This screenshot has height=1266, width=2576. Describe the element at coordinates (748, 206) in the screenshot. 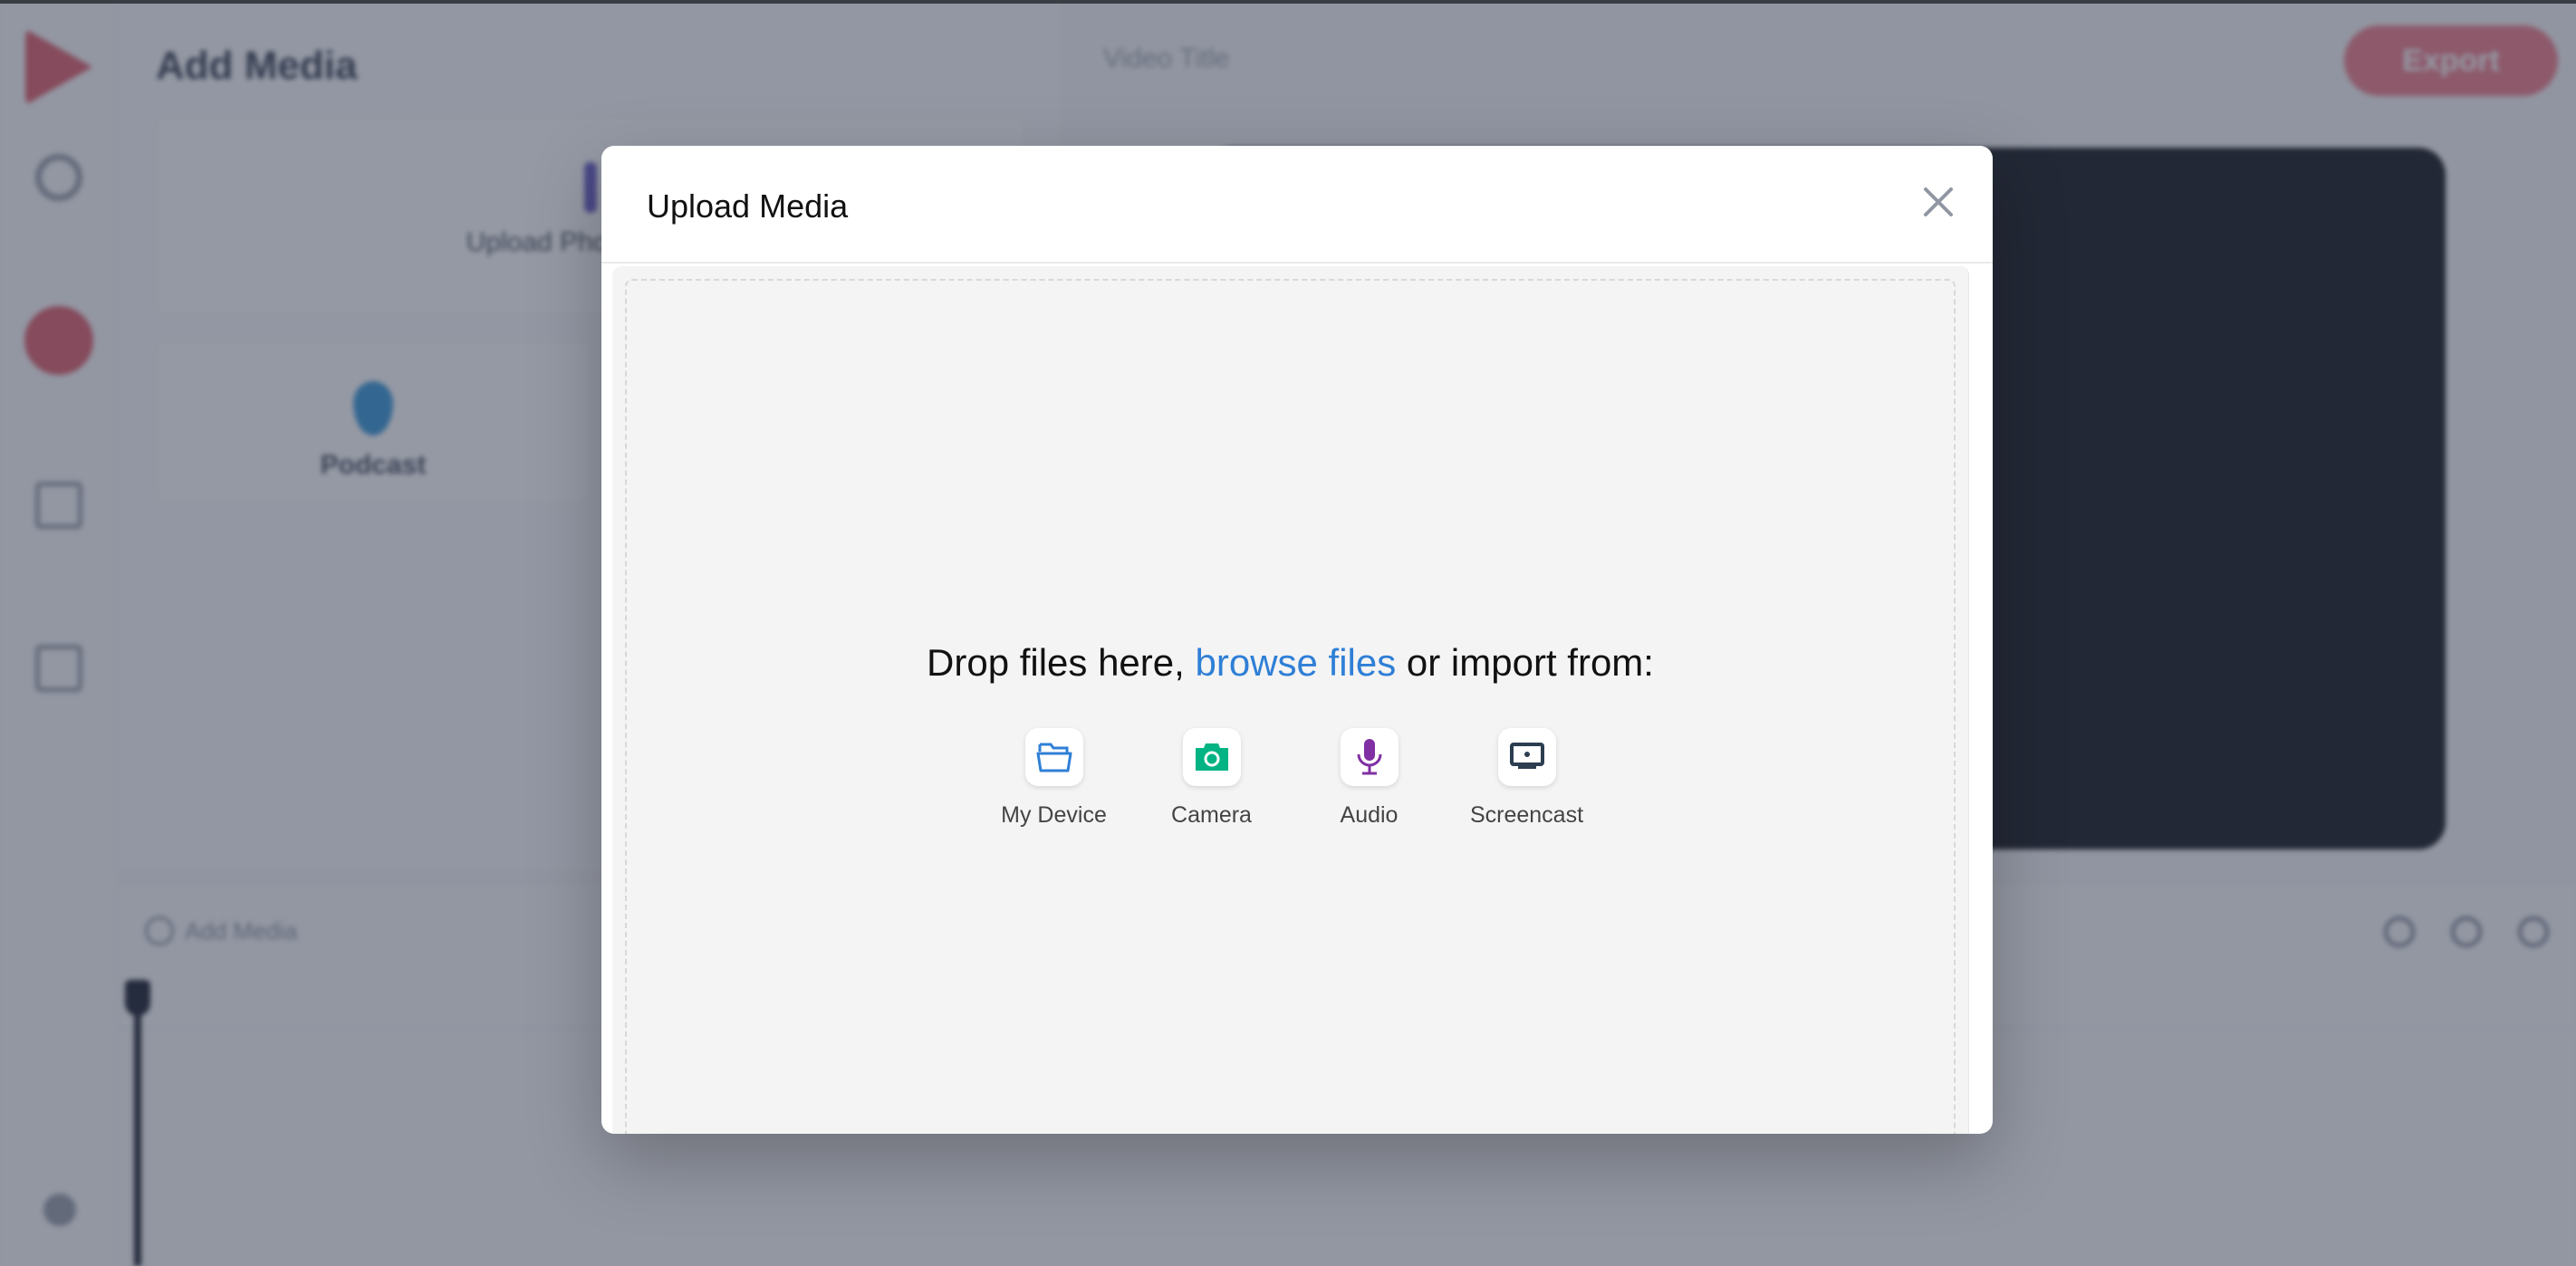

I see `dialog-title: Upload Media` at that location.